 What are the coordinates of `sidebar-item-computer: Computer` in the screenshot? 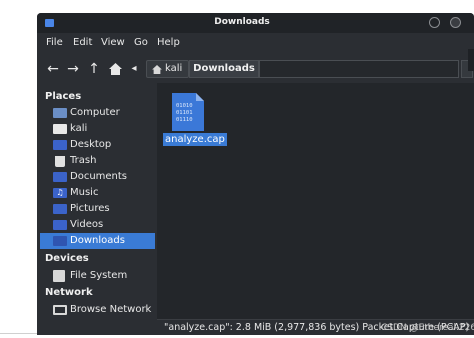 It's located at (97, 113).